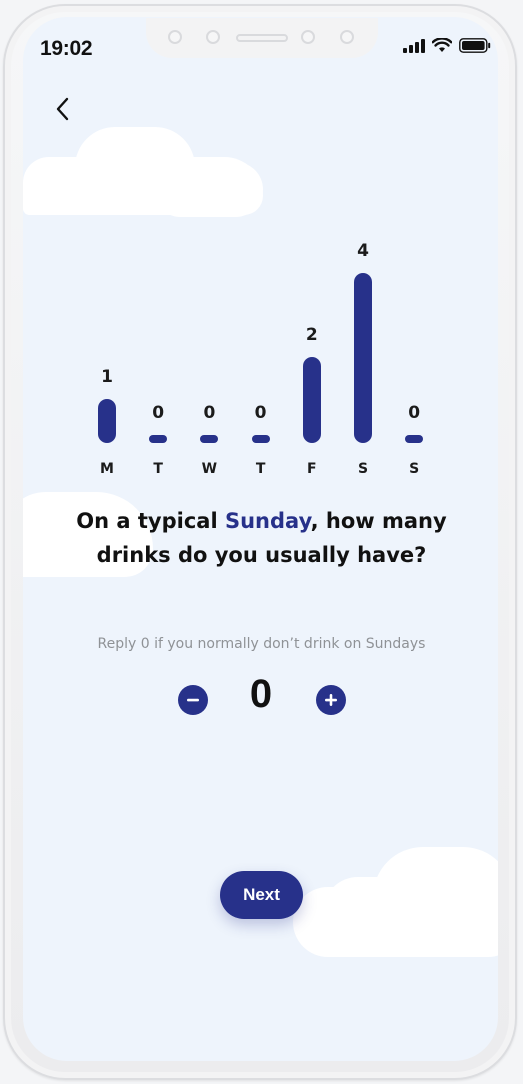 The height and width of the screenshot is (1084, 523). I want to click on battery-icon, so click(475, 45).